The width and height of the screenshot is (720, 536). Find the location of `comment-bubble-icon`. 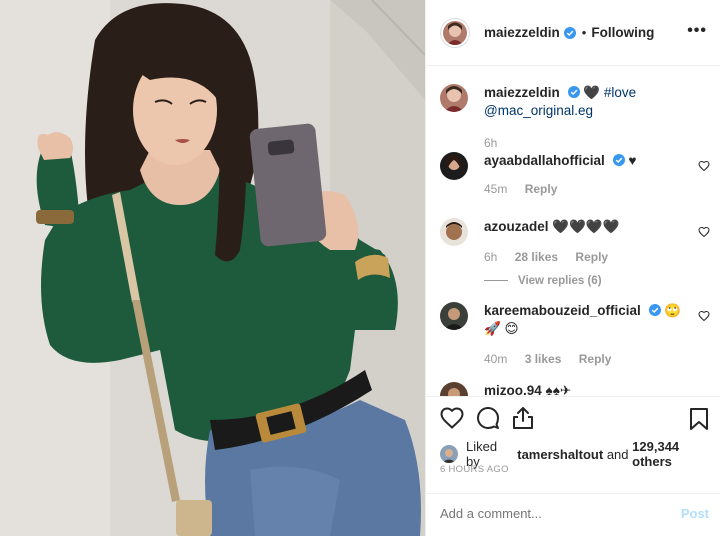

comment-bubble-icon is located at coordinates (488, 420).